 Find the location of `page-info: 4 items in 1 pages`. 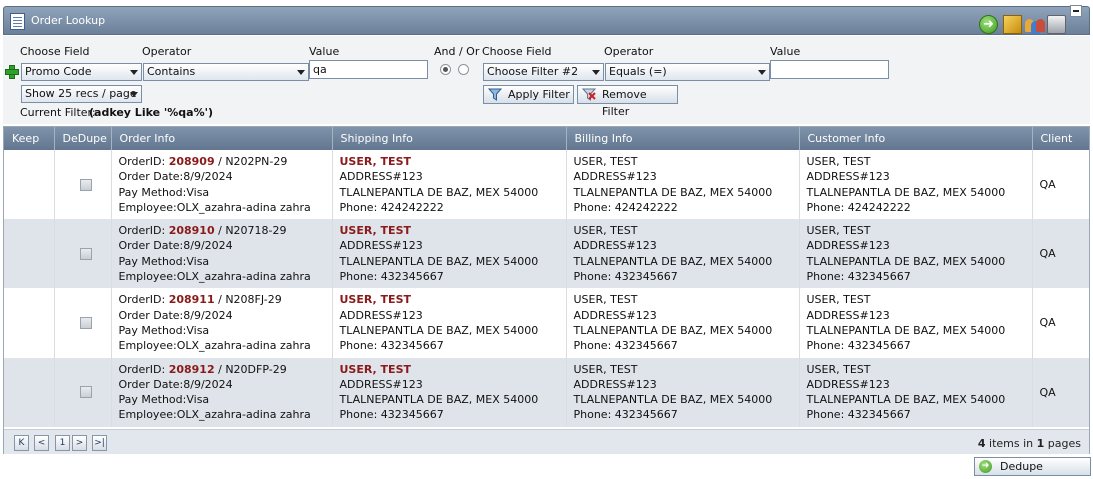

page-info: 4 items in 1 pages is located at coordinates (1029, 443).